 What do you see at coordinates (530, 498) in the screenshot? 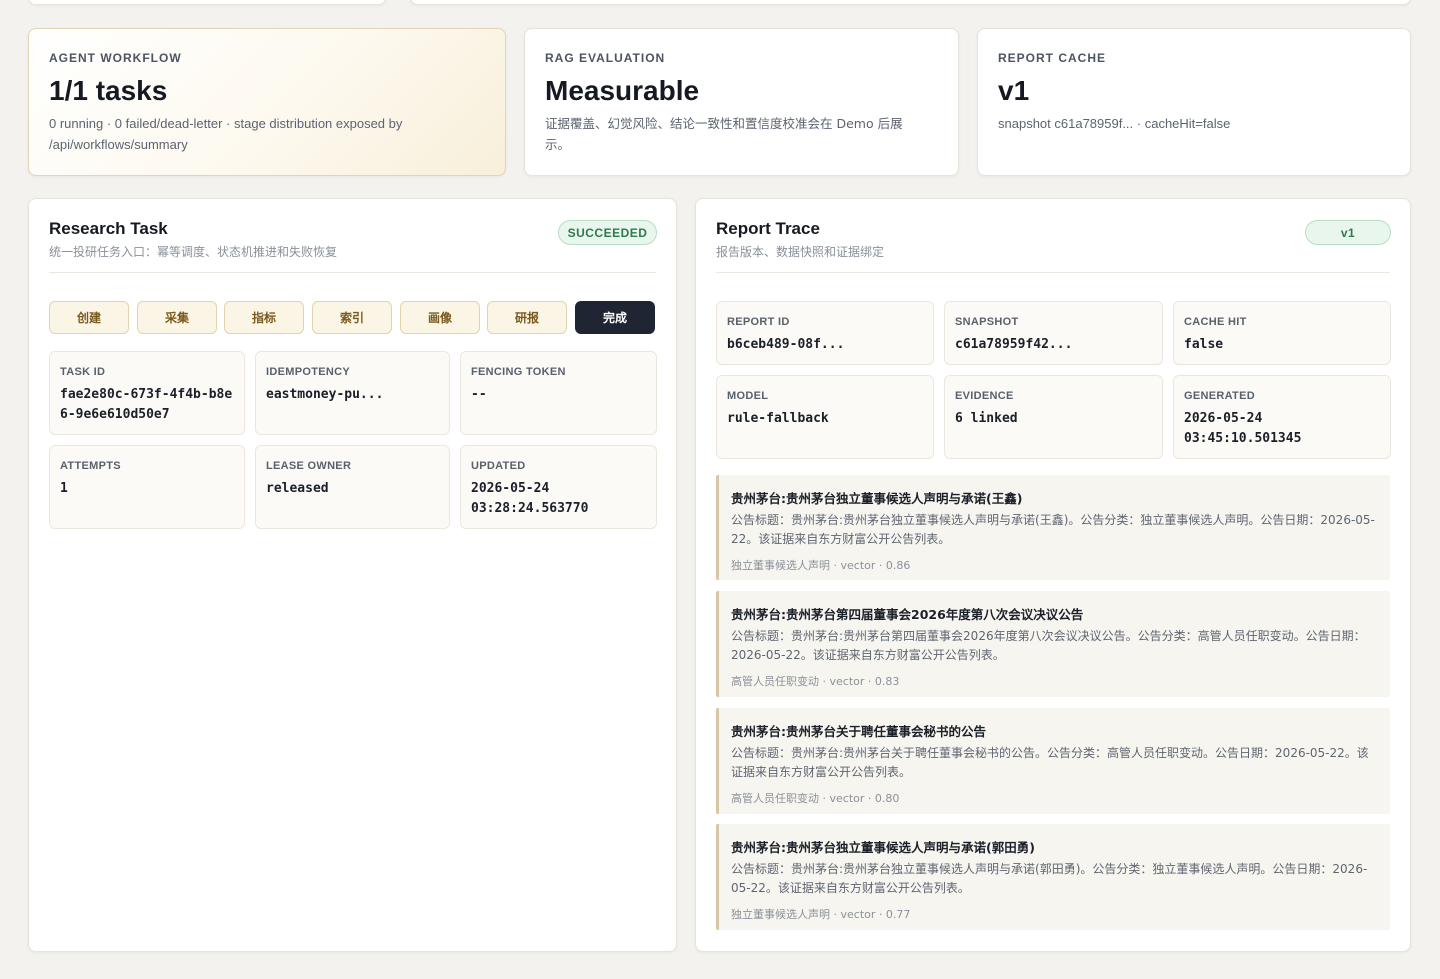
I see `meta-value: 2026-05-24 03:28:24.563770` at bounding box center [530, 498].